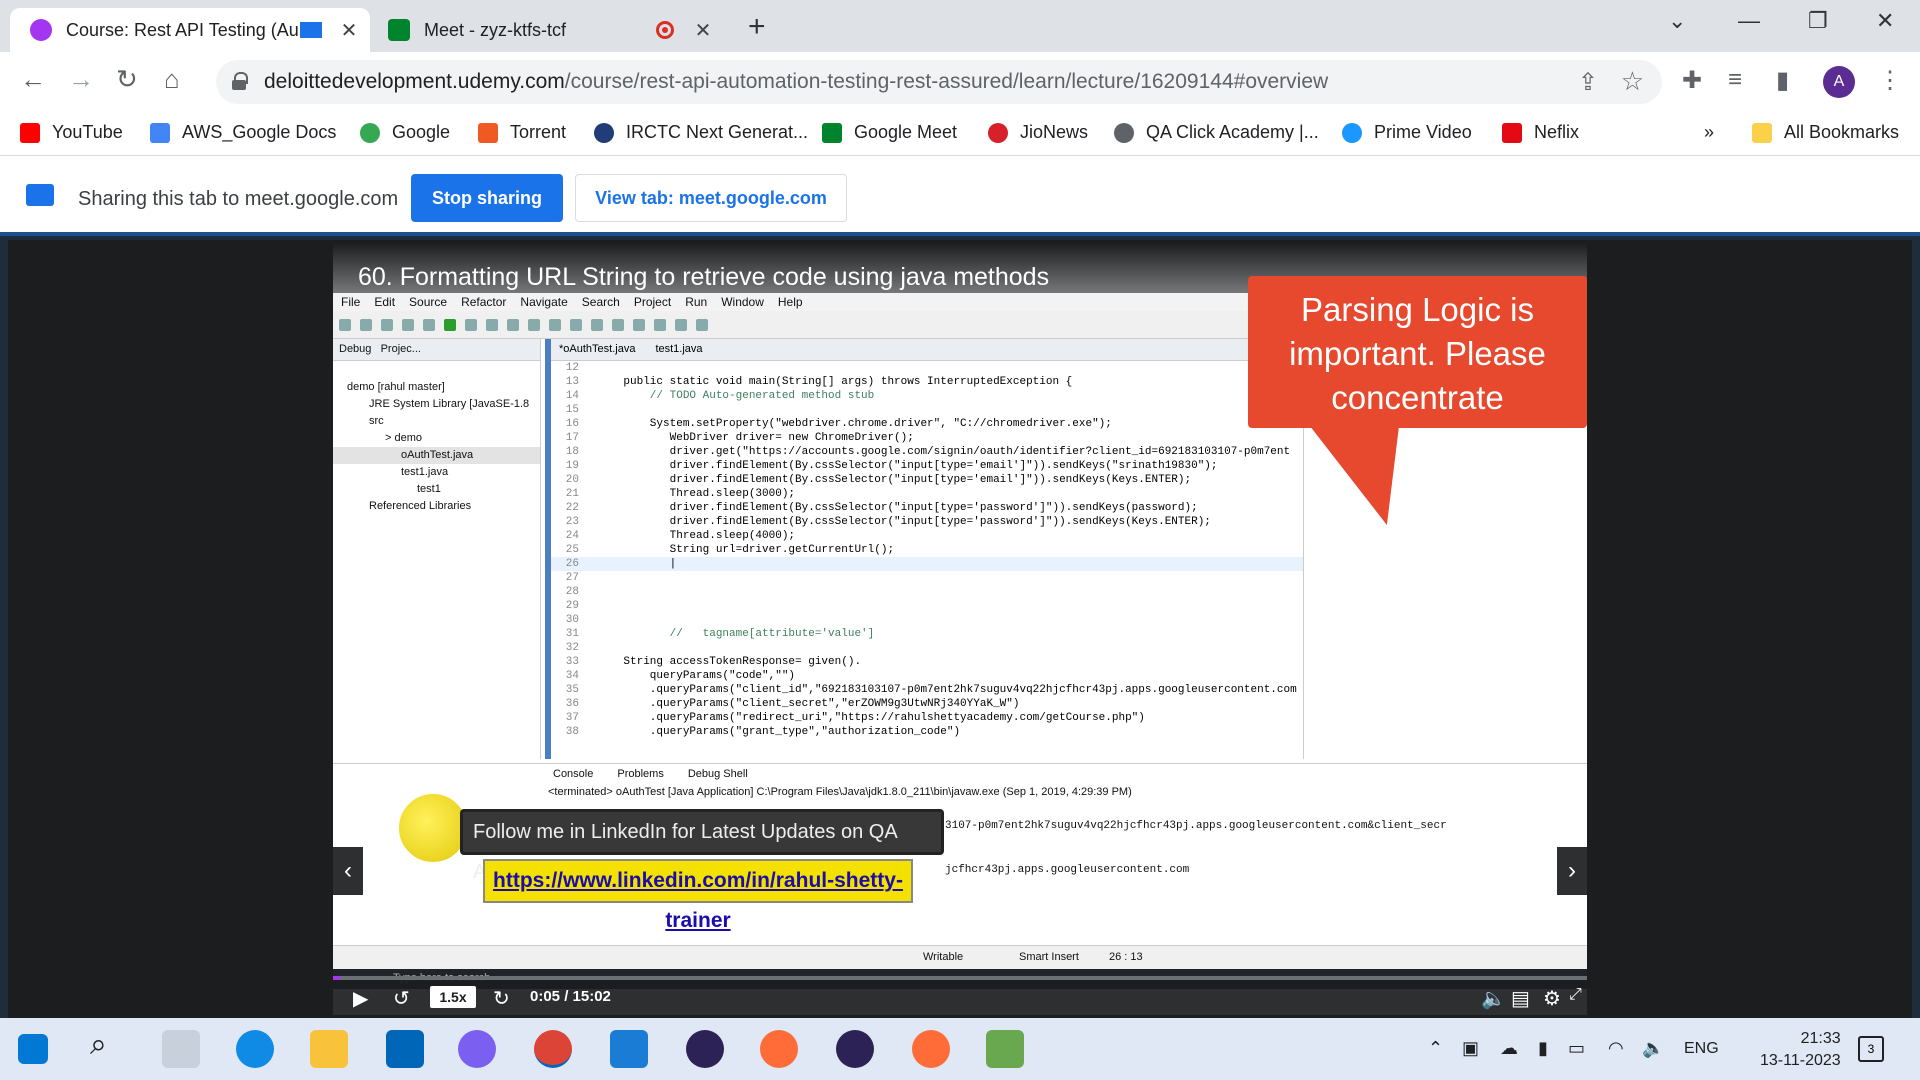 This screenshot has width=1920, height=1080. I want to click on menu-project: Project, so click(652, 302).